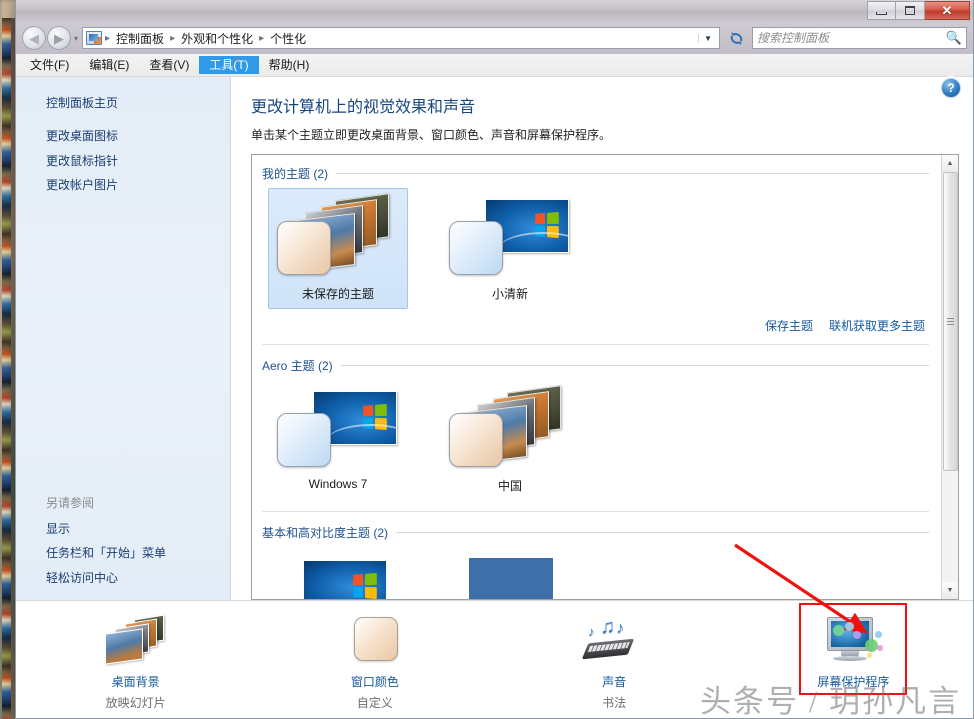 The width and height of the screenshot is (974, 719). I want to click on sidebar-item-change-account-picture: 更改帐户图片, so click(123, 185).